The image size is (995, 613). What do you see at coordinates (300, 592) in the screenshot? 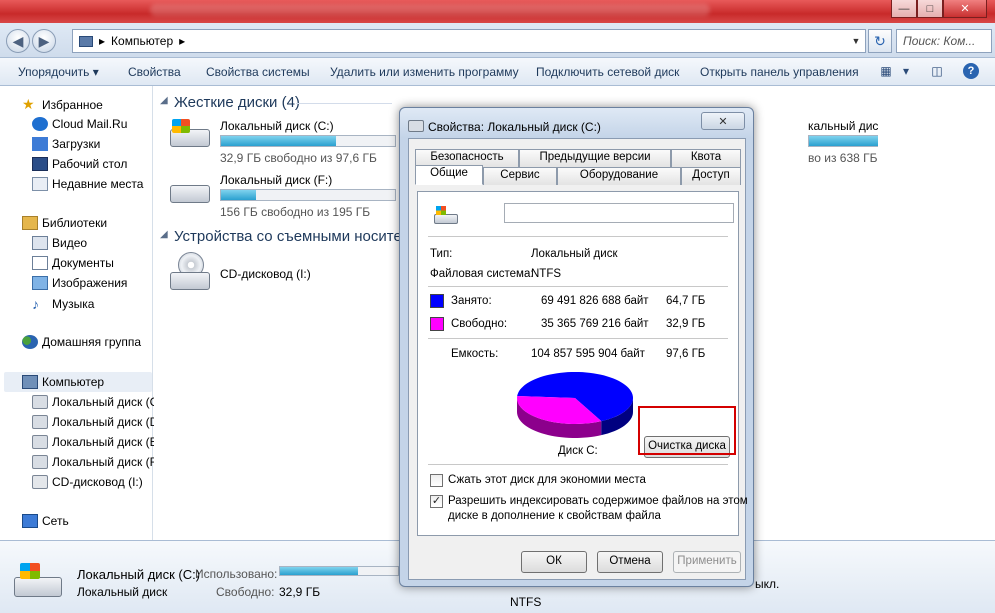
I see `details-free-value: 32,9 ГБ` at bounding box center [300, 592].